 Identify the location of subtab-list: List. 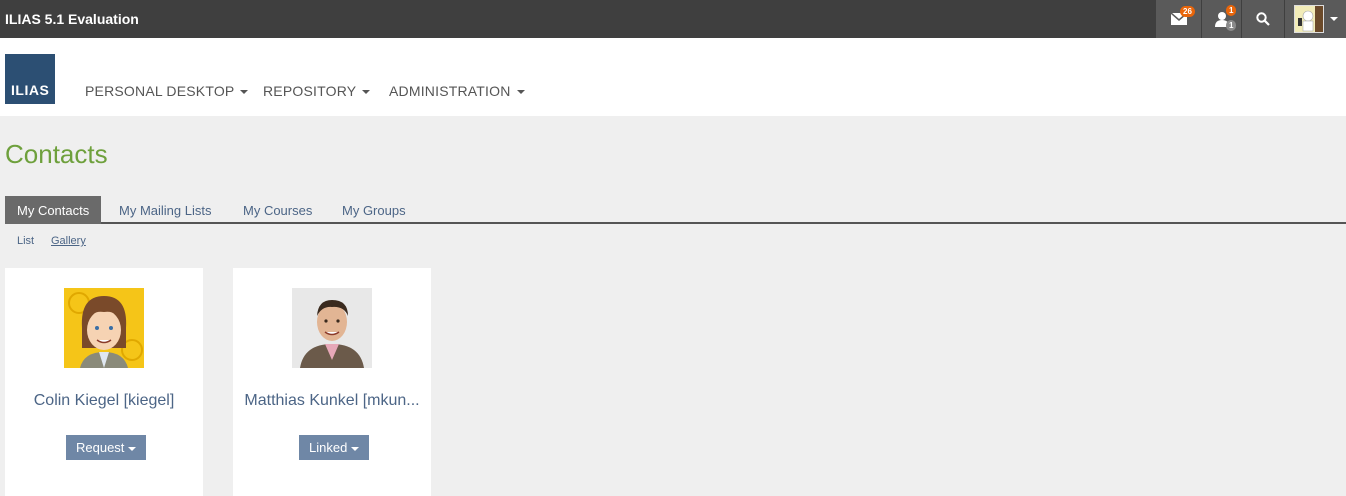
(25, 241).